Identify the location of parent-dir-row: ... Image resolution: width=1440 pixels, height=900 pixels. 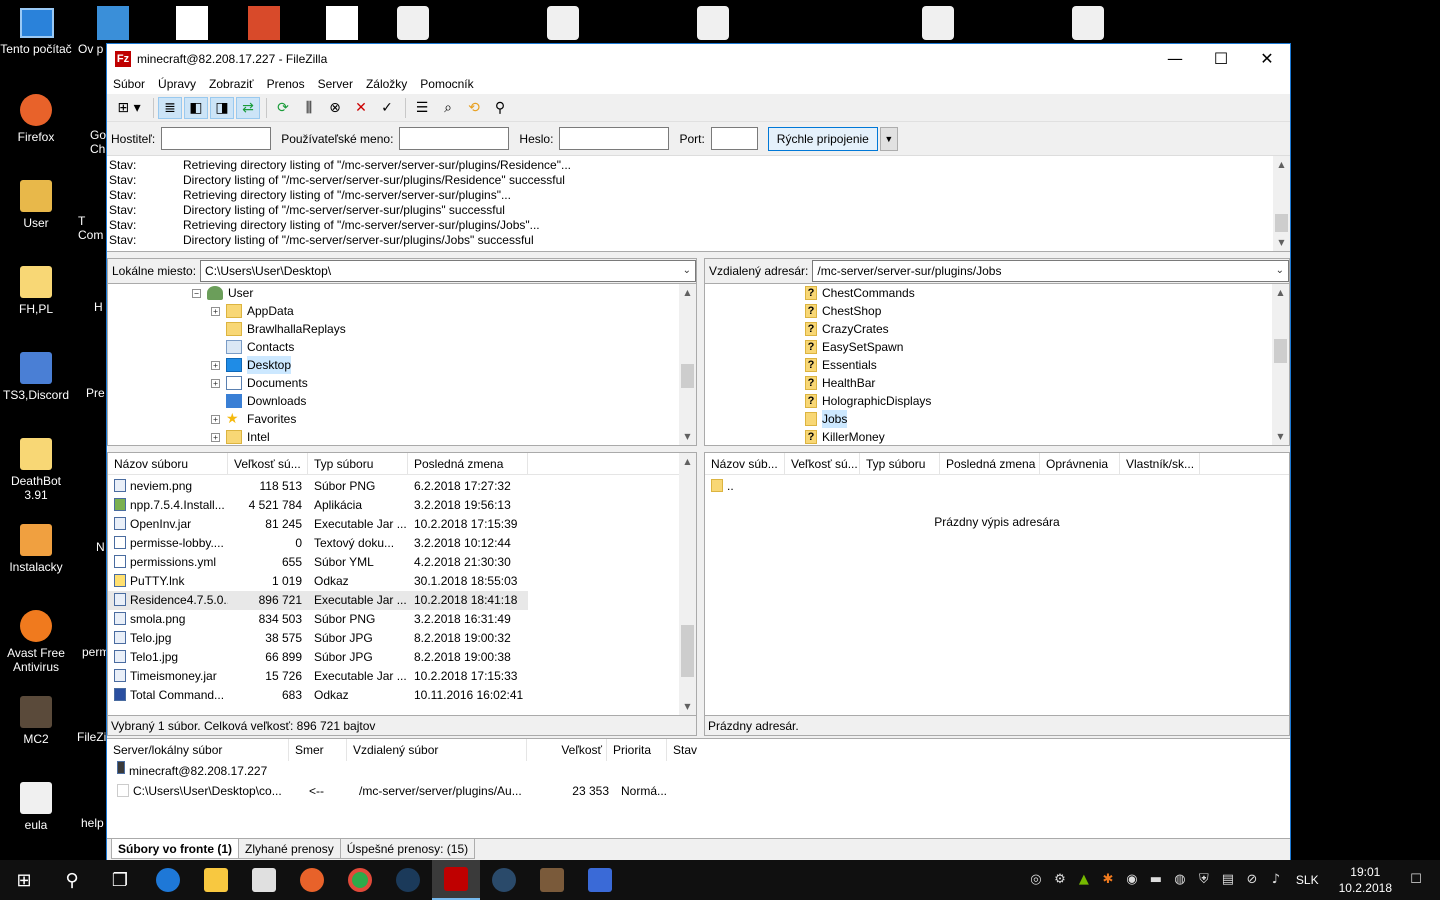
(997, 486).